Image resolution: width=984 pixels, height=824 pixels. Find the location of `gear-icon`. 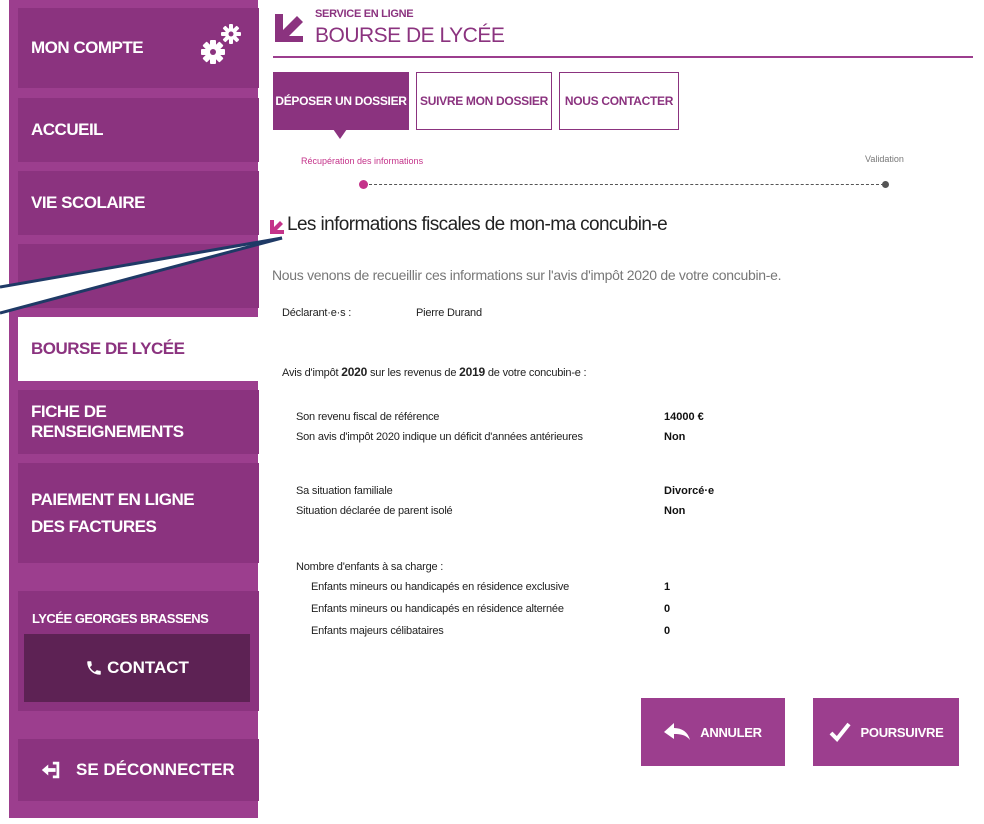

gear-icon is located at coordinates (221, 44).